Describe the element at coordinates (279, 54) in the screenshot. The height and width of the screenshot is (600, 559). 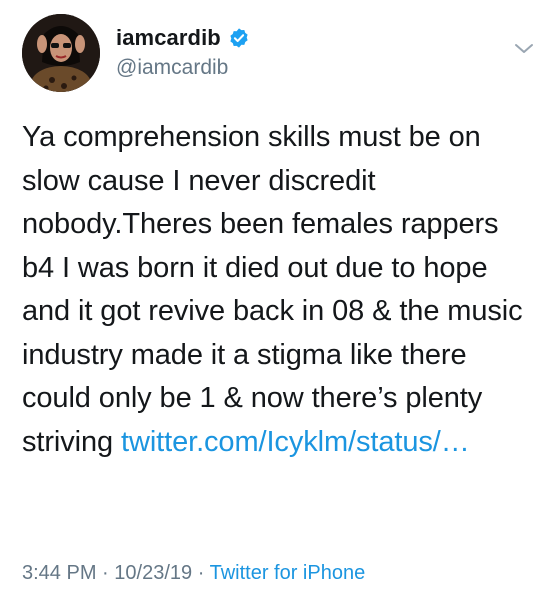
I see `tweet-header: iamcardib @iamcardib` at that location.